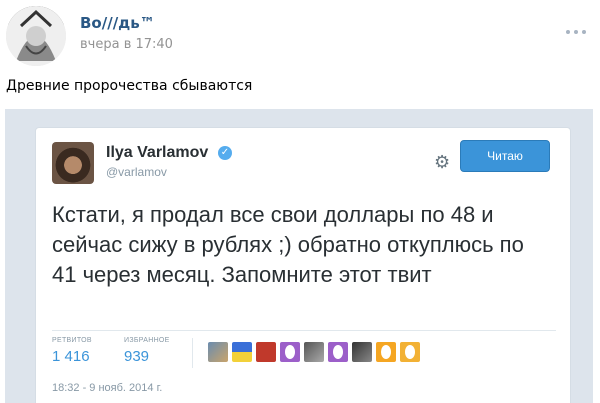 This screenshot has width=600, height=403. I want to click on retweets-count: 1 416, so click(71, 356).